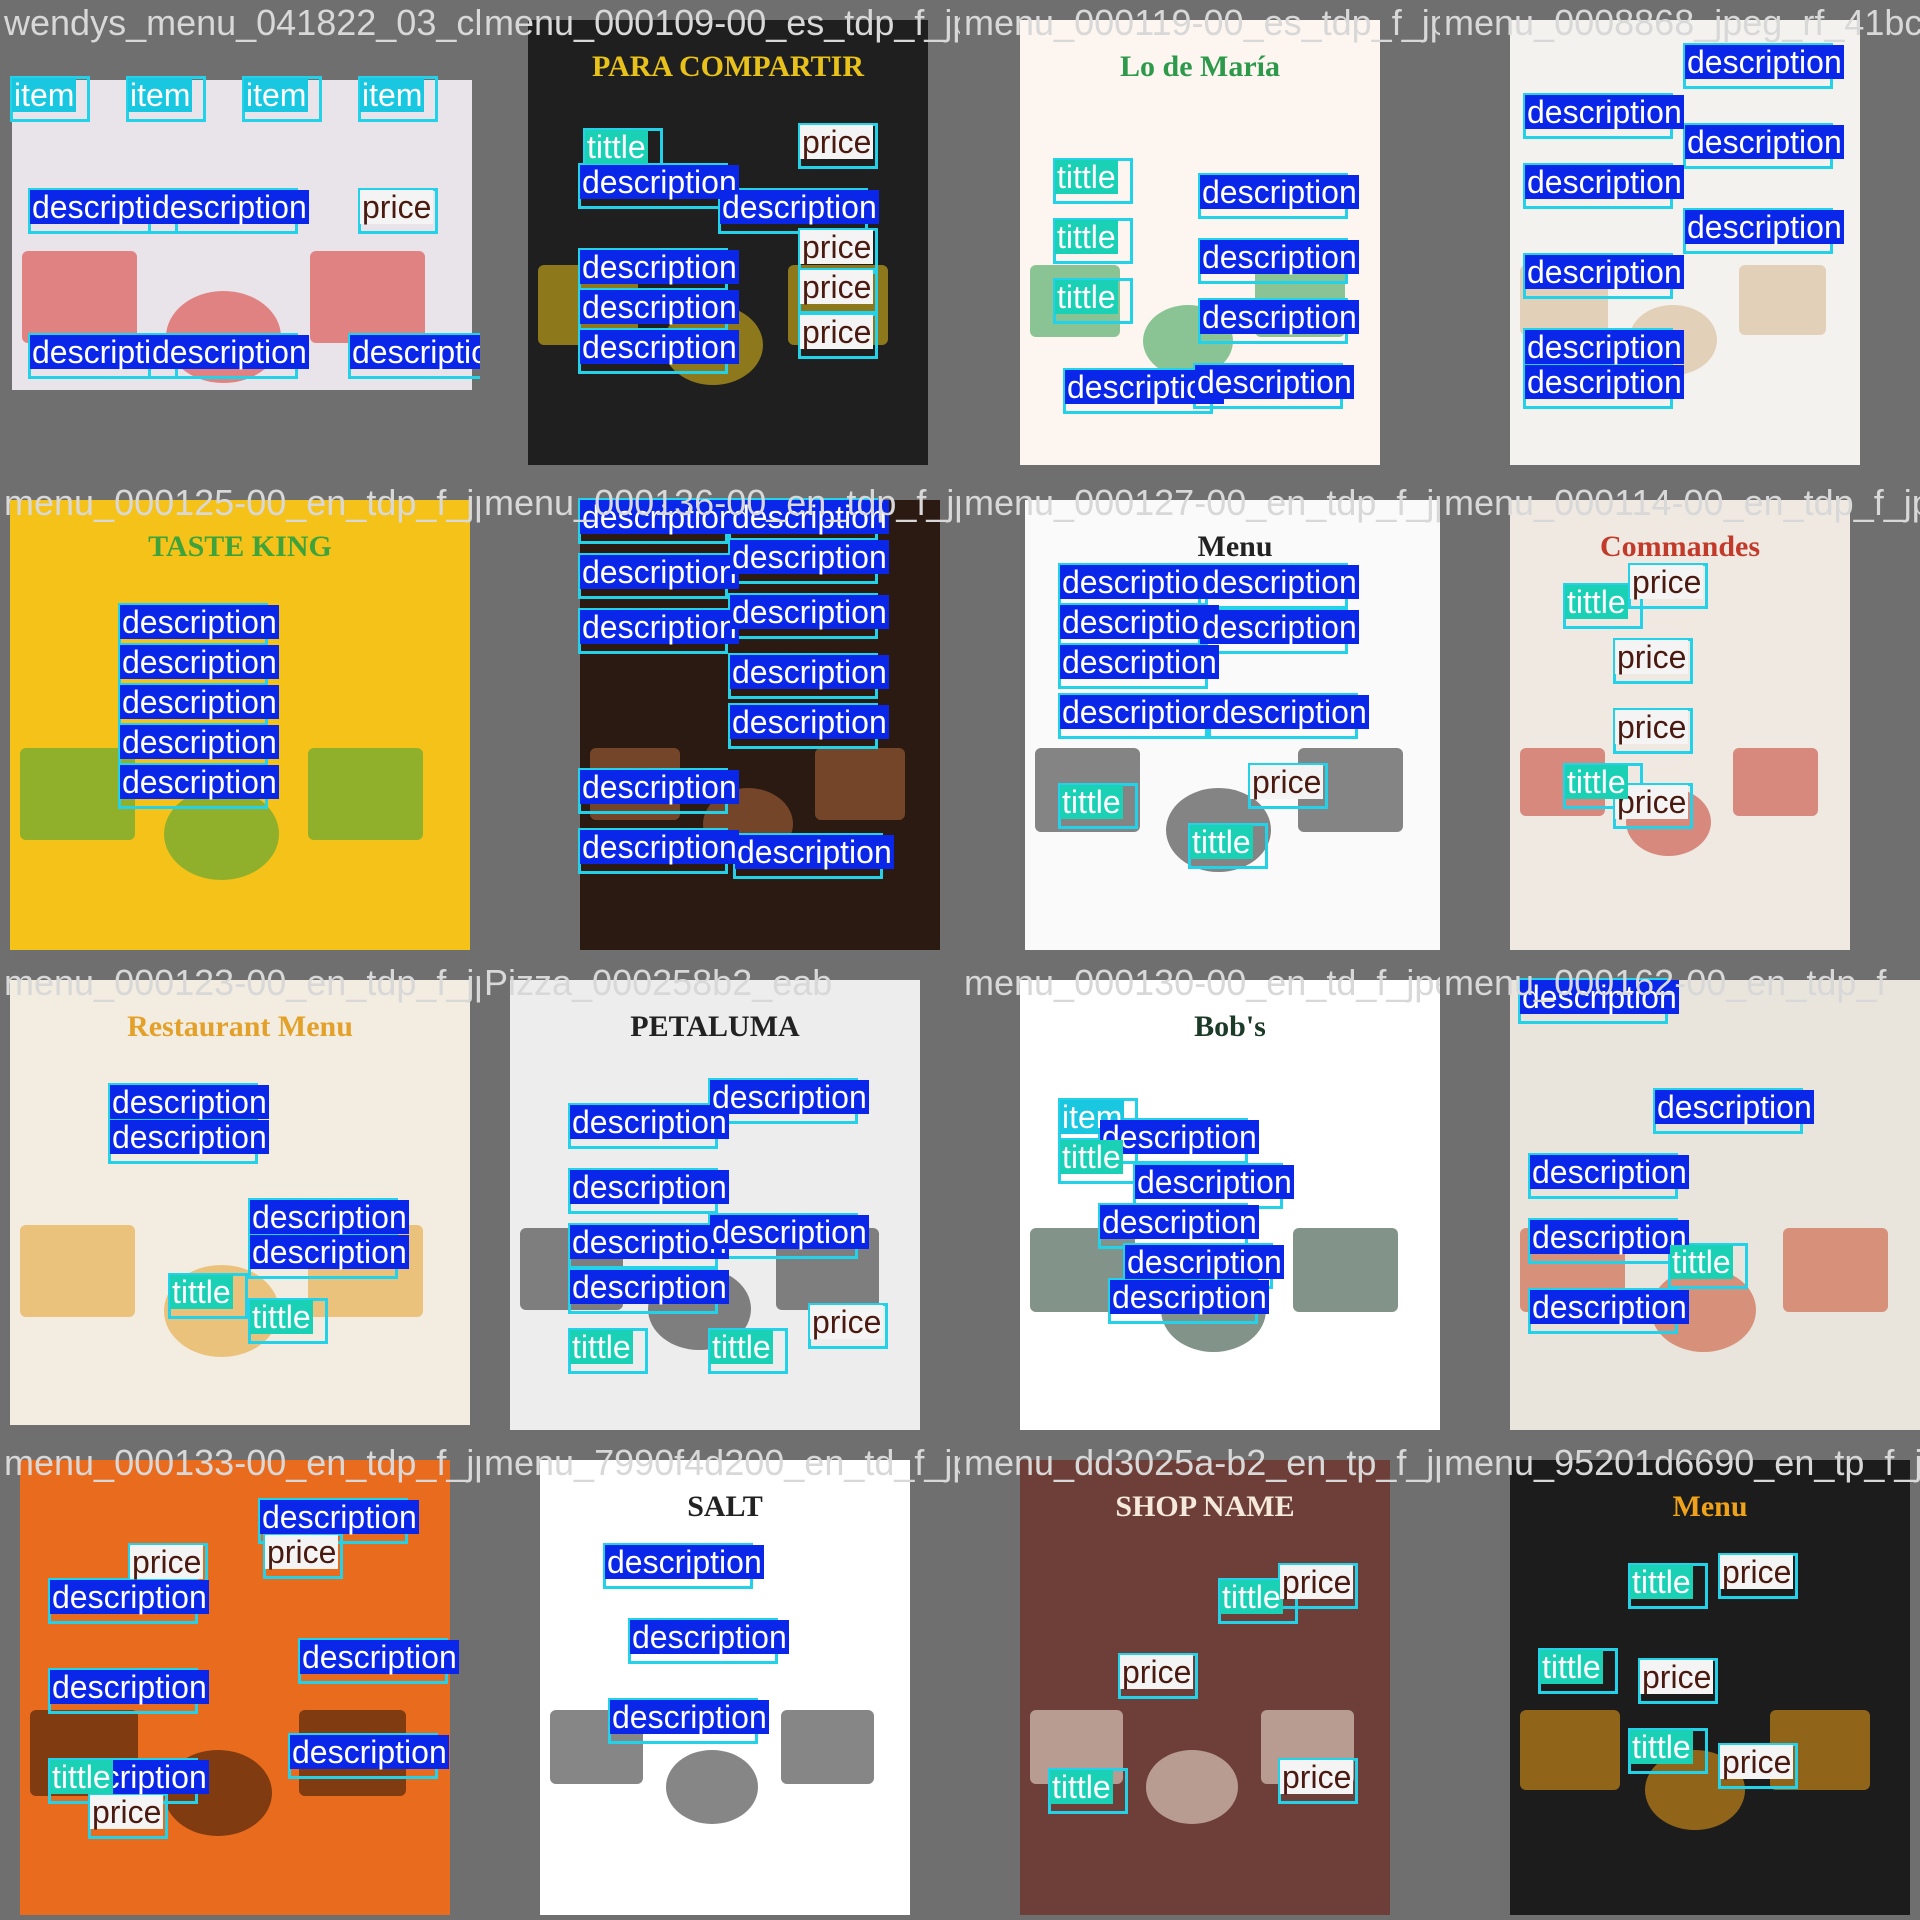 The width and height of the screenshot is (1920, 1920). I want to click on menu-heading: Restaurant Menu, so click(240, 1026).